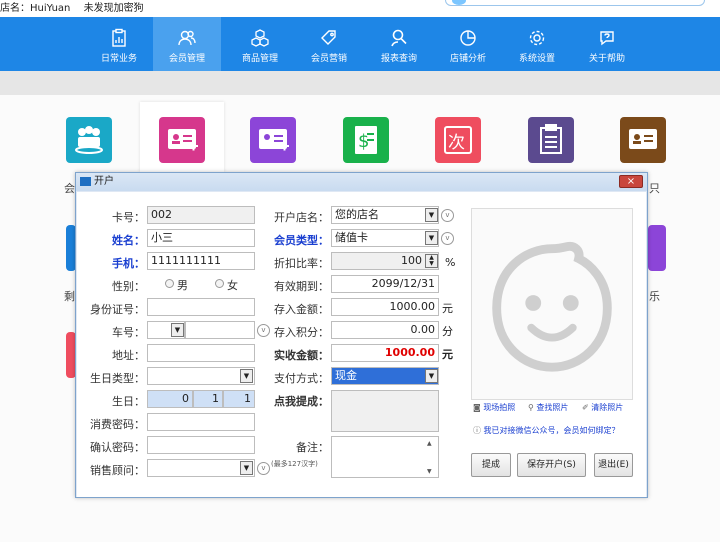 The height and width of the screenshot is (542, 720). What do you see at coordinates (260, 44) in the screenshot?
I see `nav-product-management: 商品管理` at bounding box center [260, 44].